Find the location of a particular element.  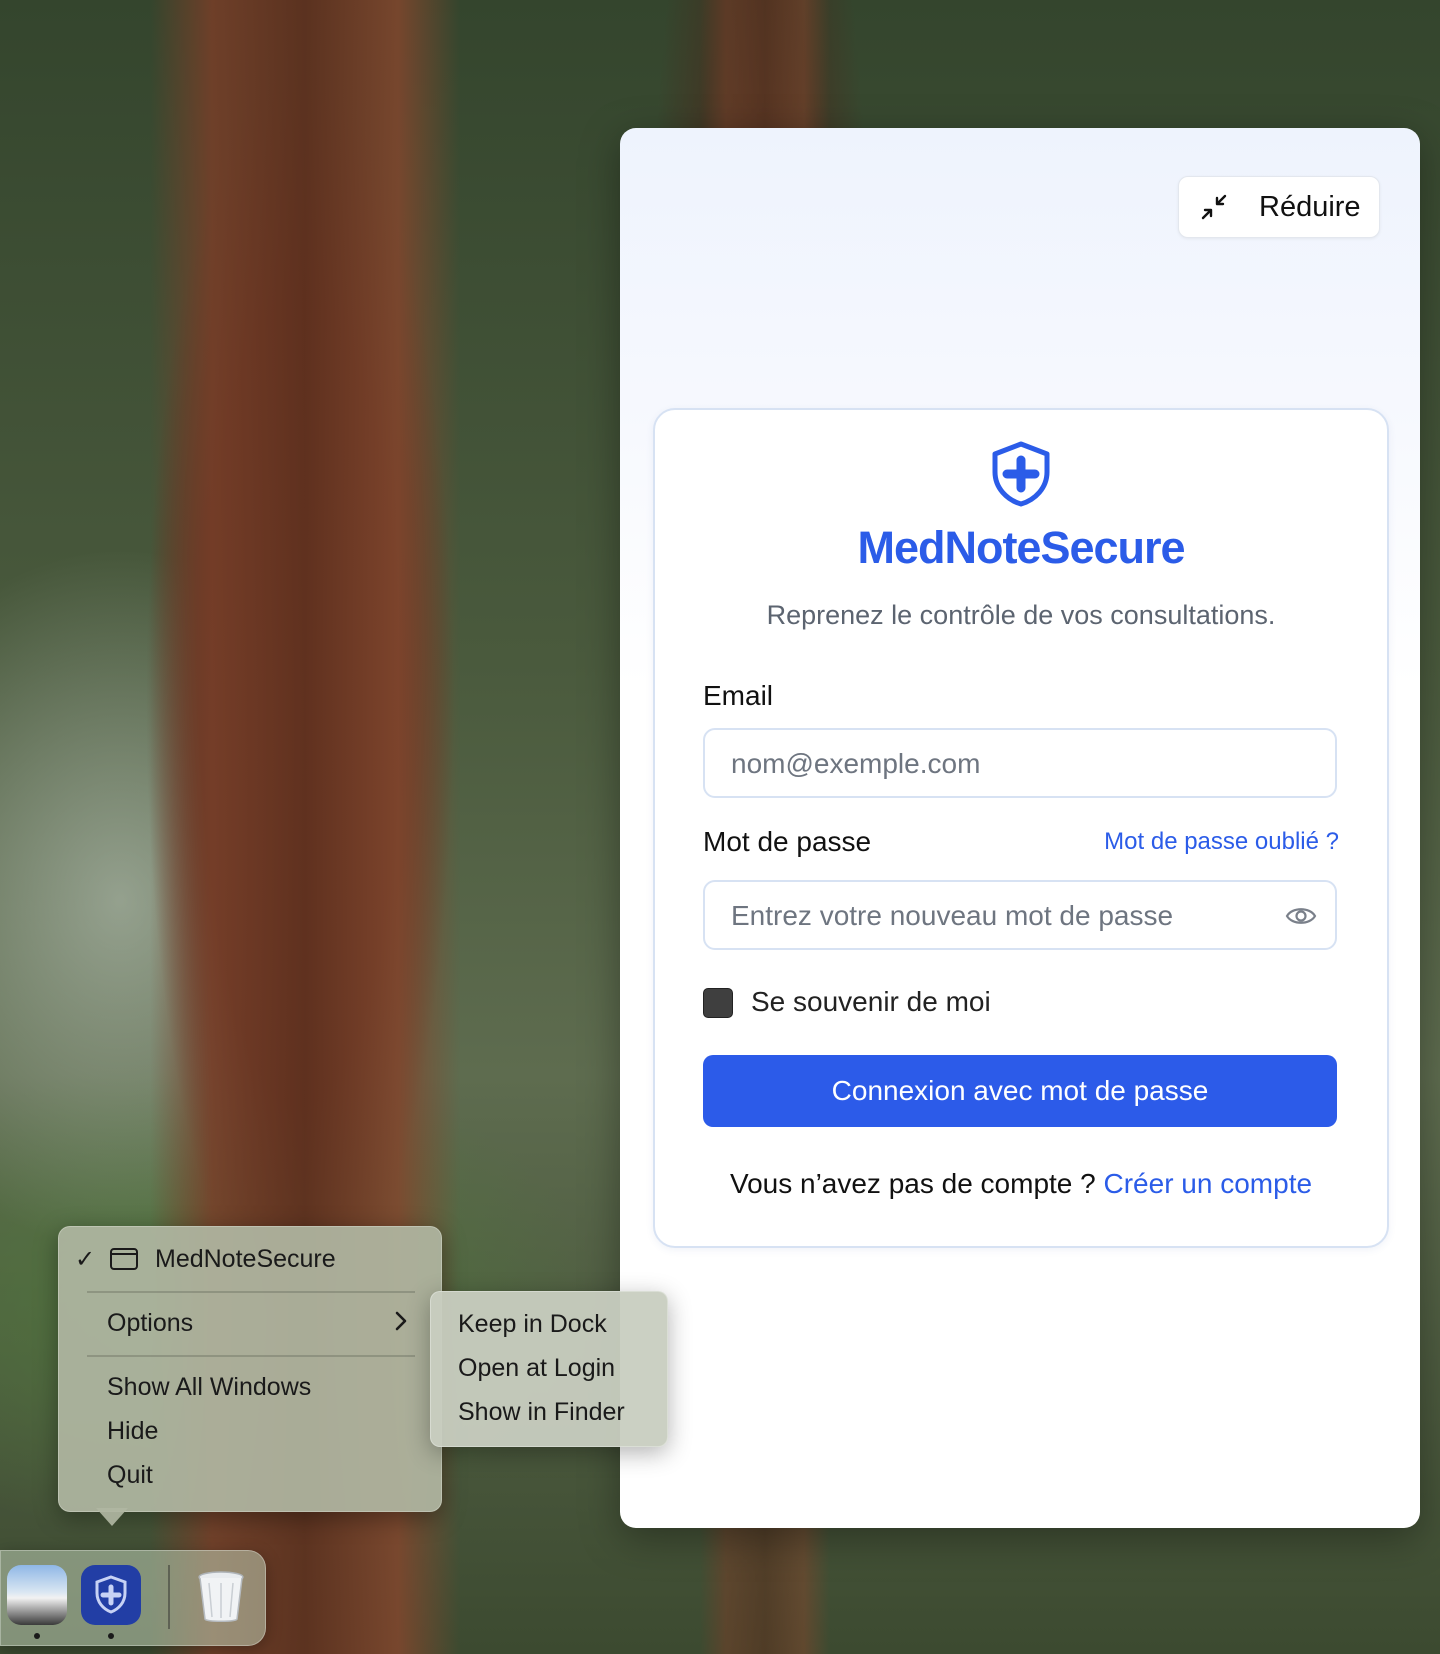

dock is located at coordinates (133, 1598).